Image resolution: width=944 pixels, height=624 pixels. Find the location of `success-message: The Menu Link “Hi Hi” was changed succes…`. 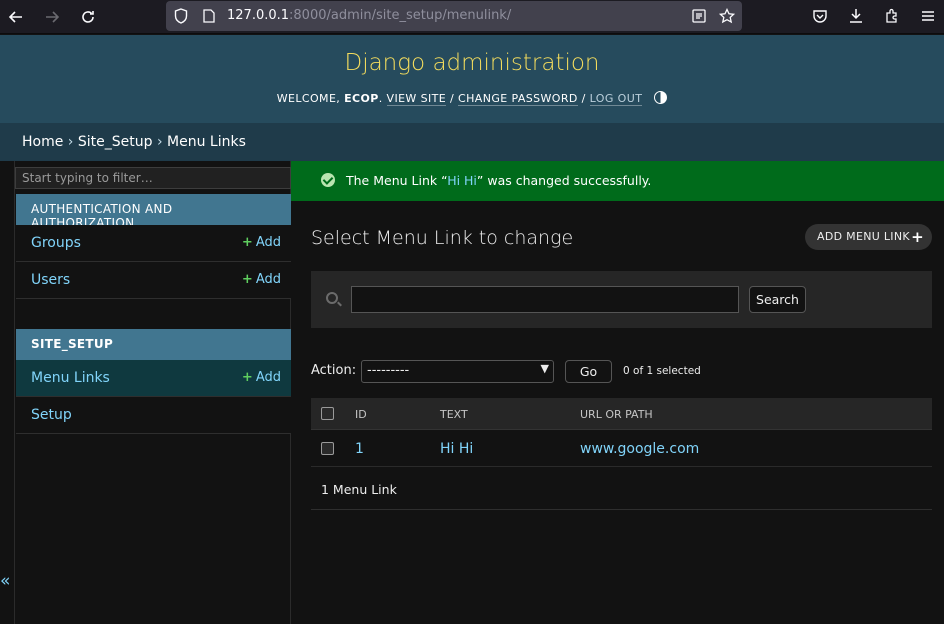

success-message: The Menu Link “Hi Hi” was changed succes… is located at coordinates (617, 181).